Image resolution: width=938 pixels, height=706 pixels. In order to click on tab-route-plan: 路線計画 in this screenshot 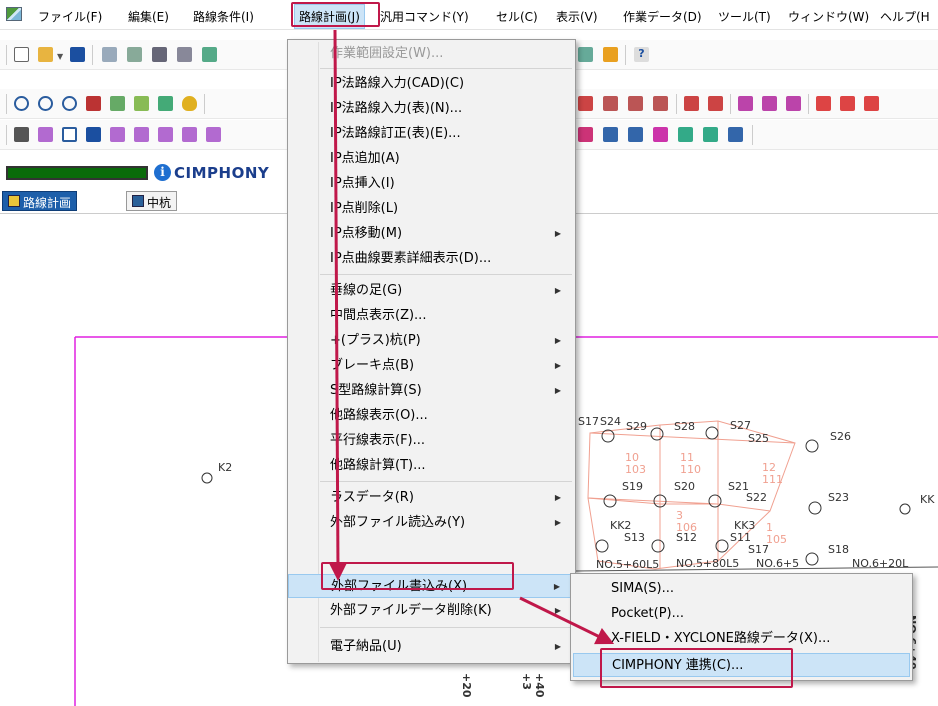, I will do `click(40, 201)`.